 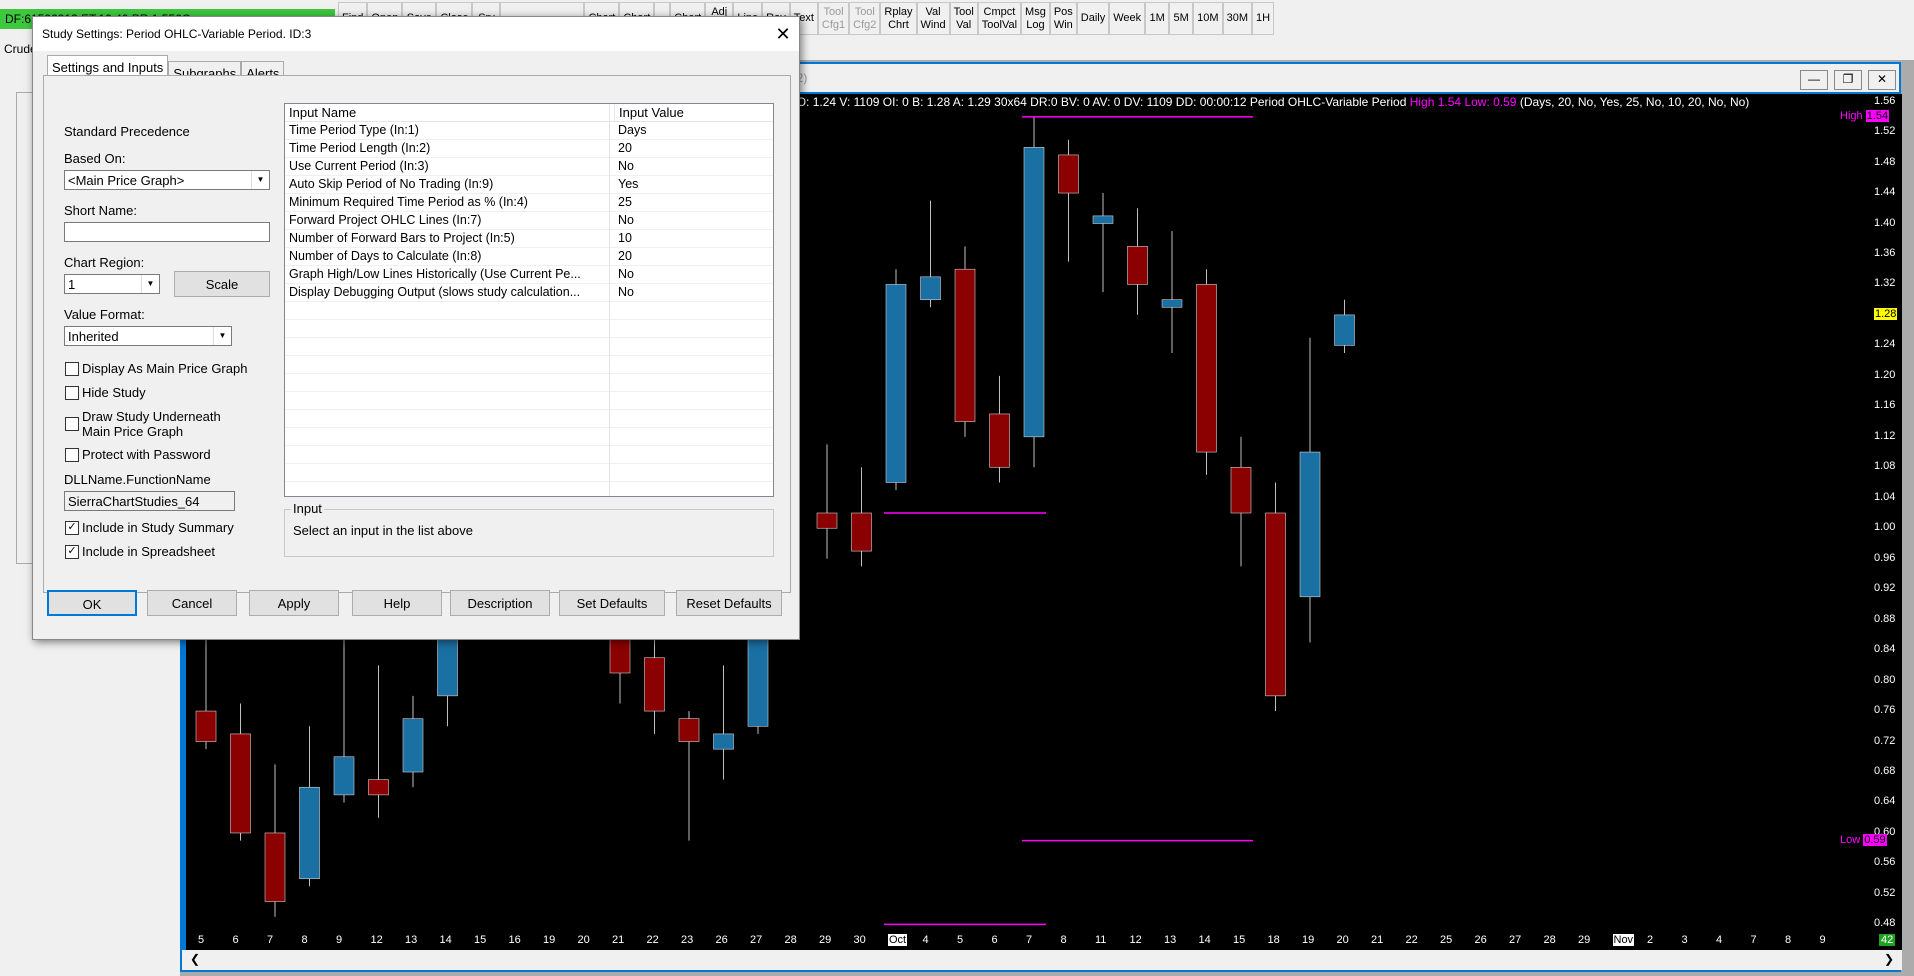 I want to click on include-spreadsheet-checkbox: ✓, so click(x=72, y=552).